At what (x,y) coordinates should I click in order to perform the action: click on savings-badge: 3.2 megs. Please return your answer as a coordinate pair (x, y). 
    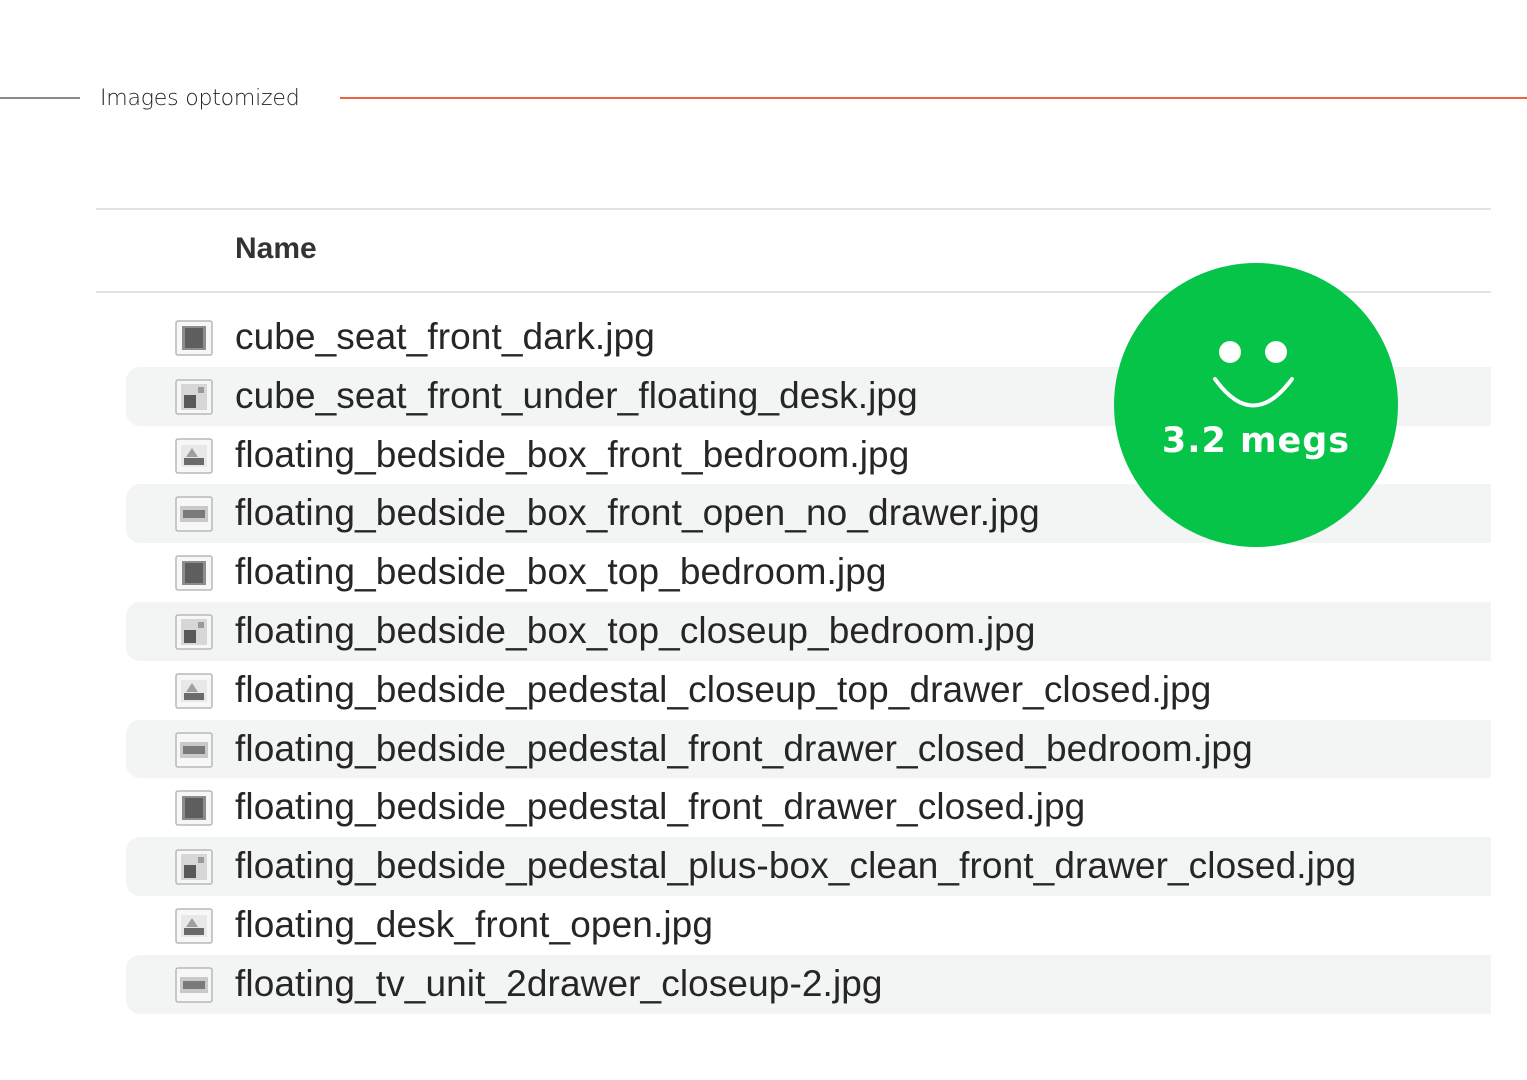
    Looking at the image, I should click on (1256, 405).